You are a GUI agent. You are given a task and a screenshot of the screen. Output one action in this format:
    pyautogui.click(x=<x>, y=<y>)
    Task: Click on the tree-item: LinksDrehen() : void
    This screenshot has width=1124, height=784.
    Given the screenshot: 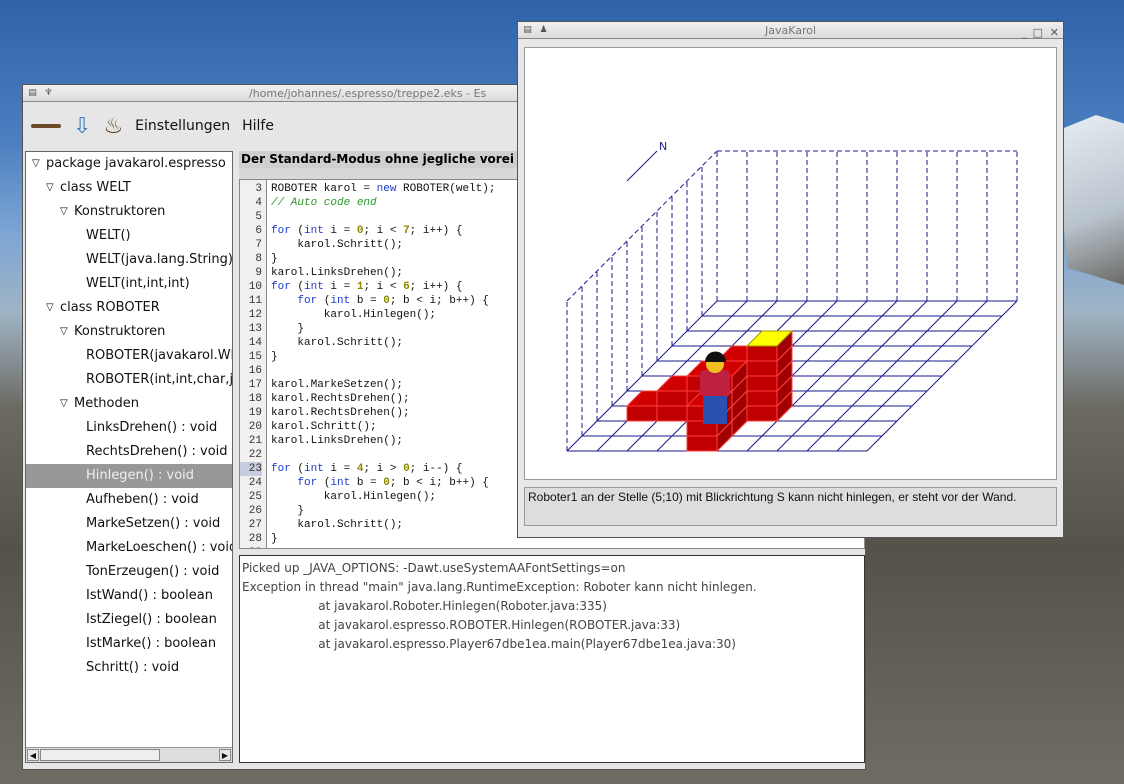 What is the action you would take?
    pyautogui.click(x=129, y=428)
    